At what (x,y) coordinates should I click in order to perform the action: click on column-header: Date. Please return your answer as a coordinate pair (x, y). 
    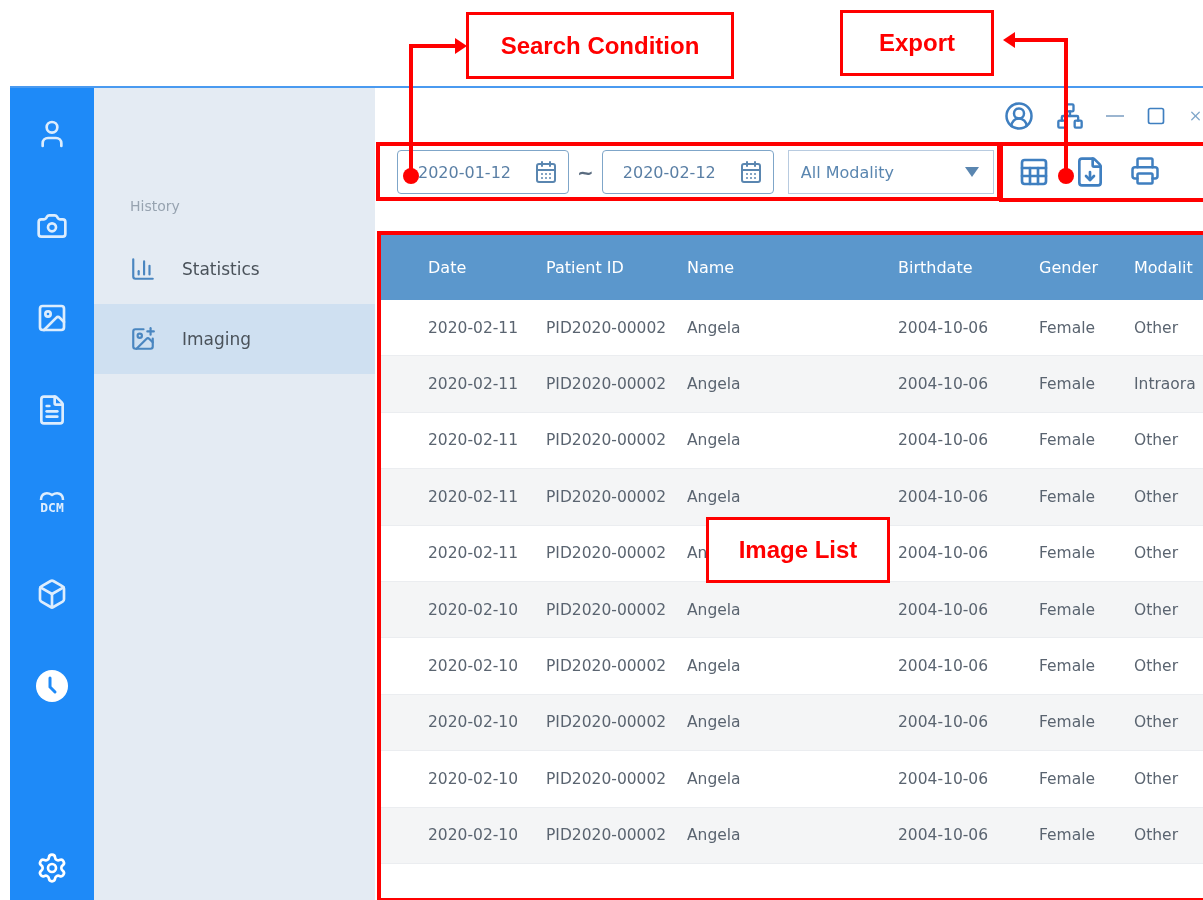
    Looking at the image, I should click on (487, 267).